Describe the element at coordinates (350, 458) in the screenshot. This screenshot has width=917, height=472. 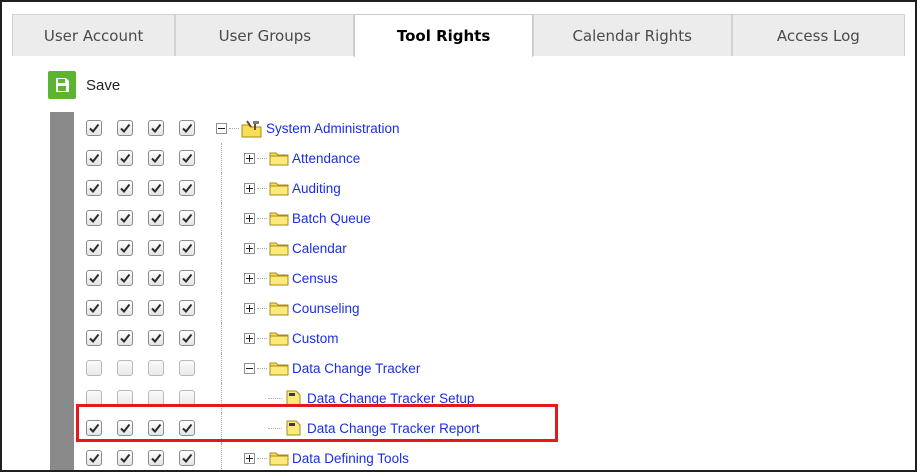
I see `tree-item-label: Data Defining Tools` at that location.